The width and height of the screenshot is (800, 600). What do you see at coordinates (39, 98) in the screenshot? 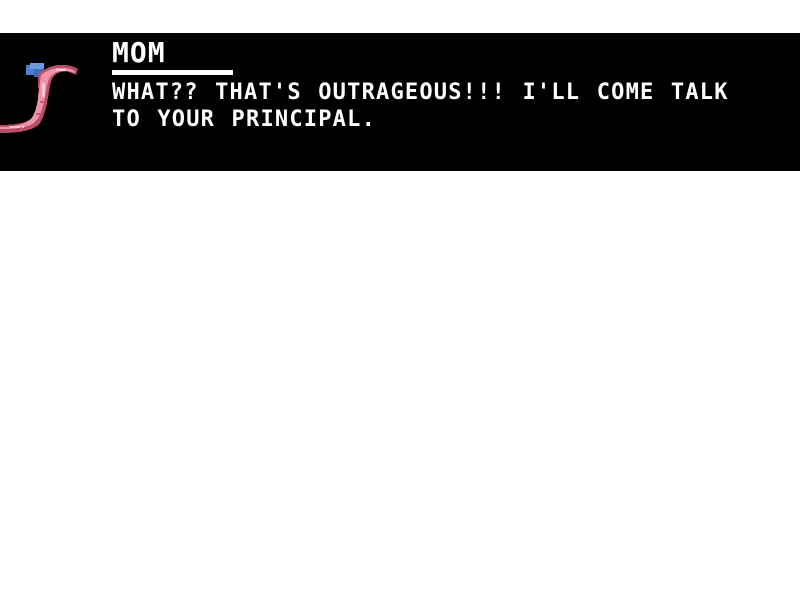
I see `worm-mom-portrait-icon` at bounding box center [39, 98].